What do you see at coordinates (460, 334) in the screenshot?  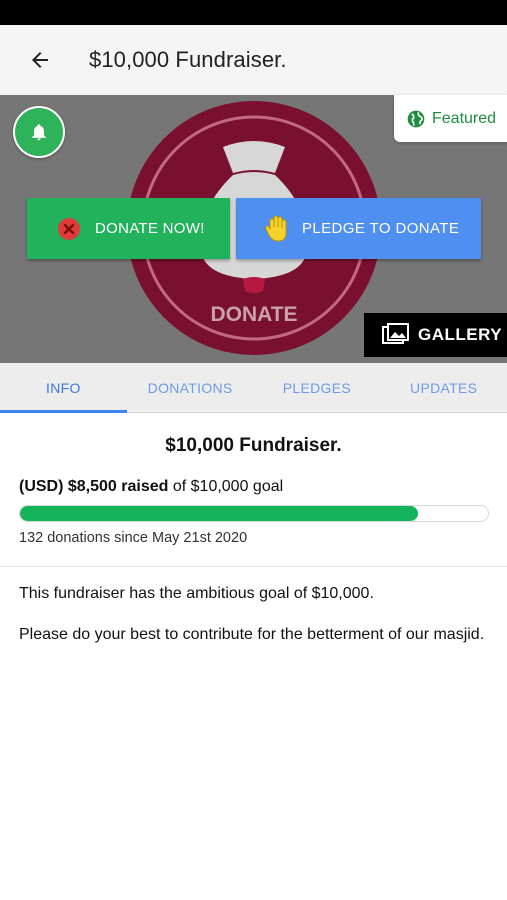 I see `gallery-label: GALLERY` at bounding box center [460, 334].